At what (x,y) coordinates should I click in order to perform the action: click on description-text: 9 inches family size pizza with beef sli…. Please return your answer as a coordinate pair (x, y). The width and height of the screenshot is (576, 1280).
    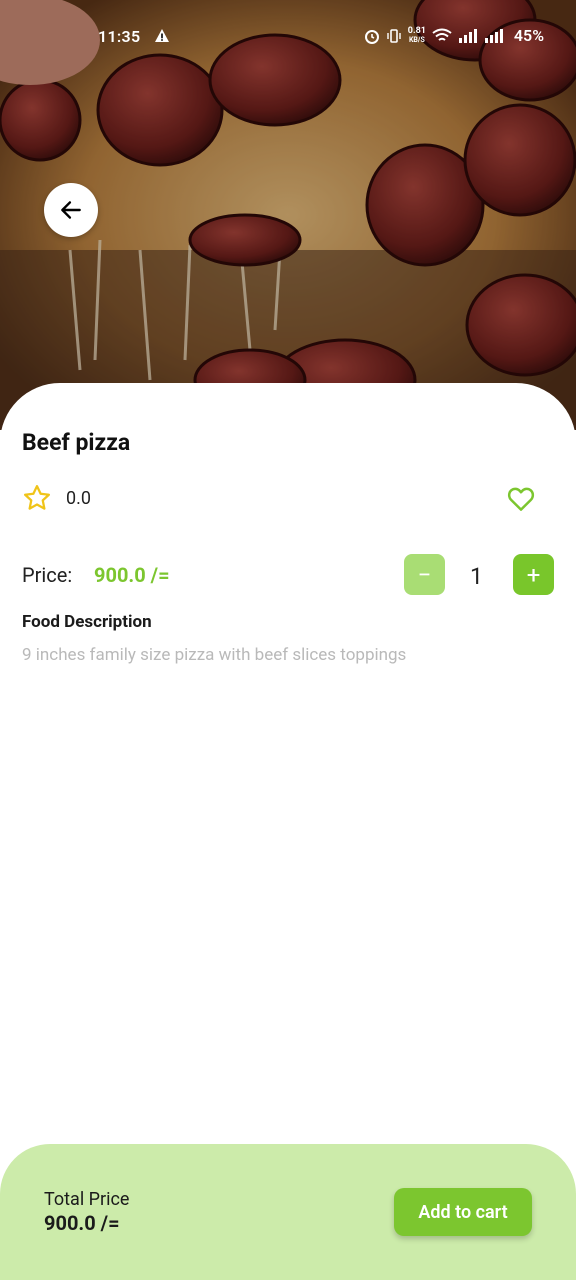
    Looking at the image, I should click on (214, 655).